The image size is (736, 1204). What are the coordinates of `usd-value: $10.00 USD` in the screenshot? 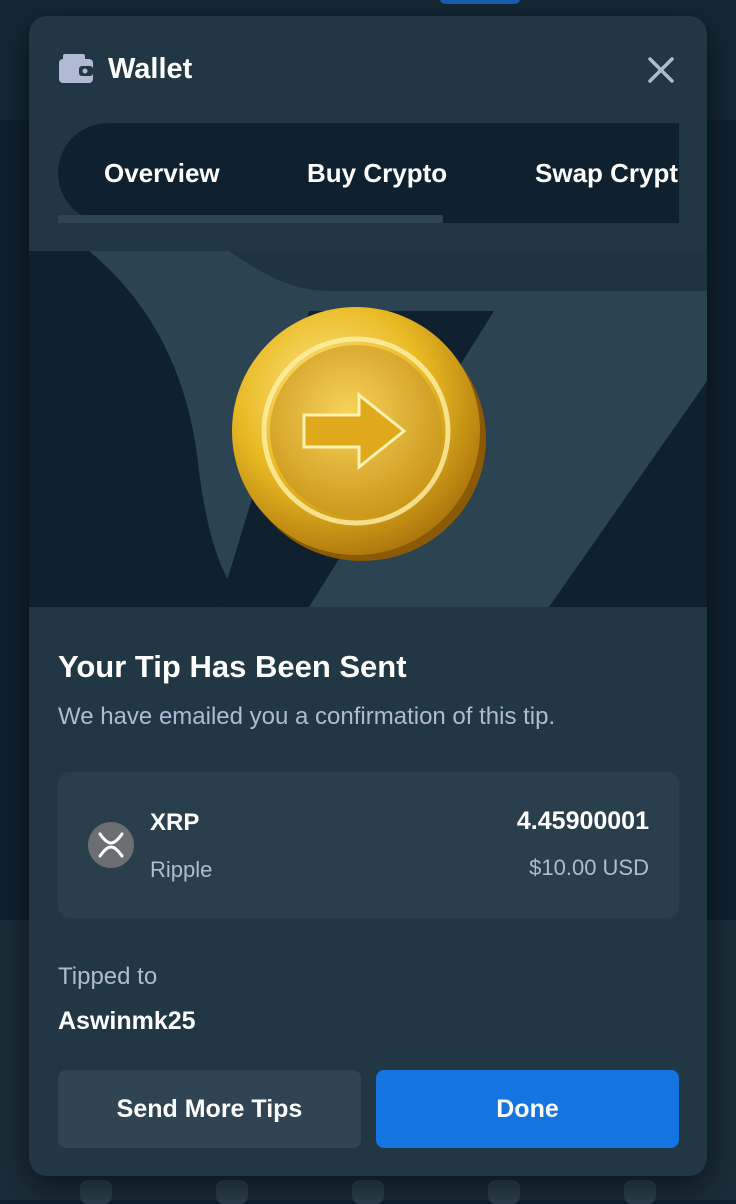 It's located at (589, 867).